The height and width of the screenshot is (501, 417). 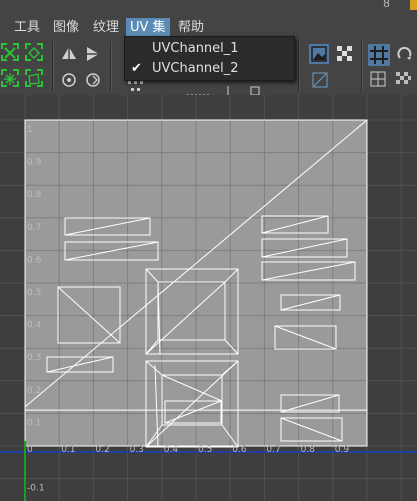 What do you see at coordinates (34, 78) in the screenshot?
I see `tile-select-icon` at bounding box center [34, 78].